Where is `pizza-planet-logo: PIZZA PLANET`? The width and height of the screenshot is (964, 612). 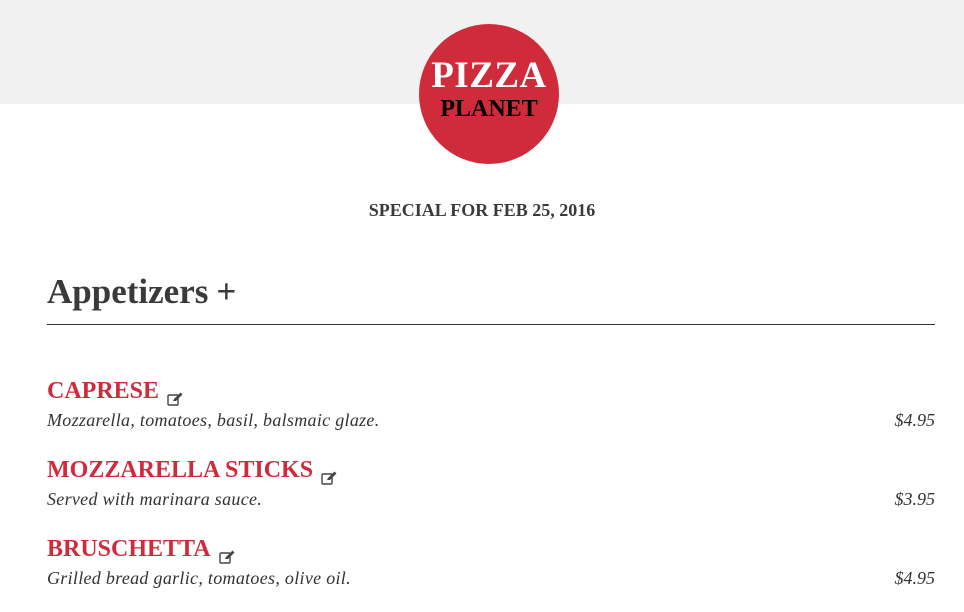 pizza-planet-logo: PIZZA PLANET is located at coordinates (489, 94).